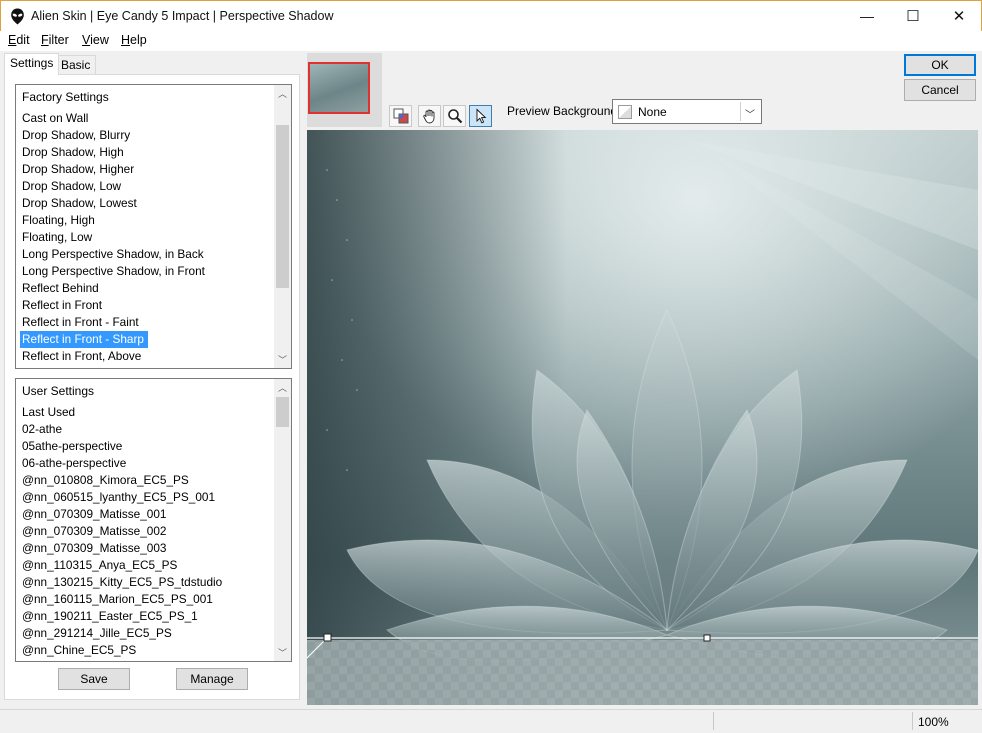  I want to click on list-item: 05athe-perspective, so click(149, 446).